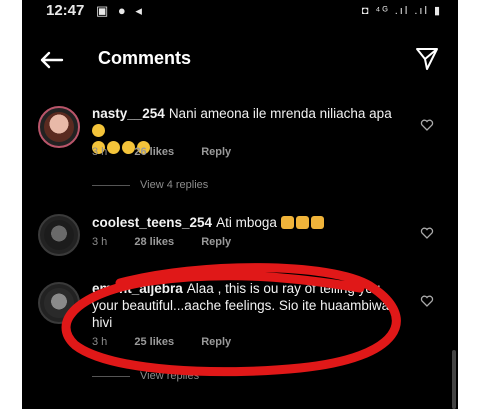  What do you see at coordinates (154, 152) in the screenshot?
I see `comment-likes: 26 likes` at bounding box center [154, 152].